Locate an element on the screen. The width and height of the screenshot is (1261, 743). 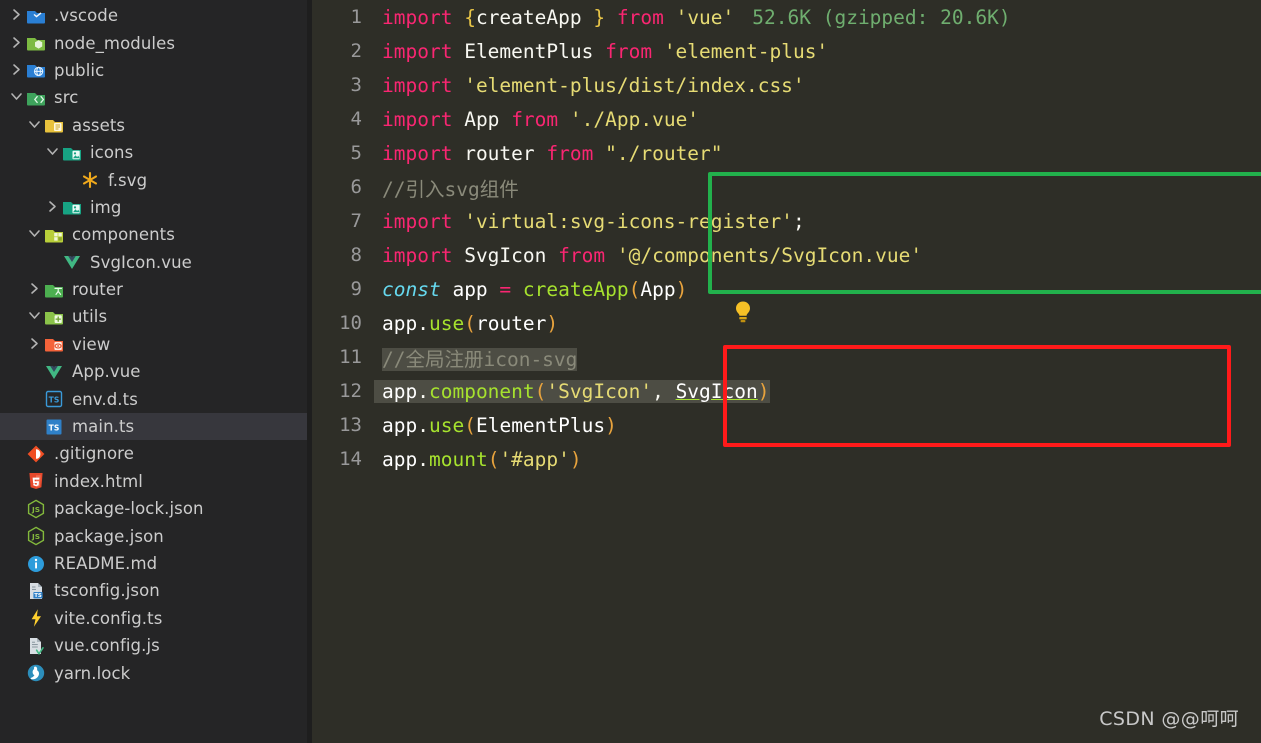
line-content: import 'element-plus/dist/index.css' is located at coordinates (589, 85).